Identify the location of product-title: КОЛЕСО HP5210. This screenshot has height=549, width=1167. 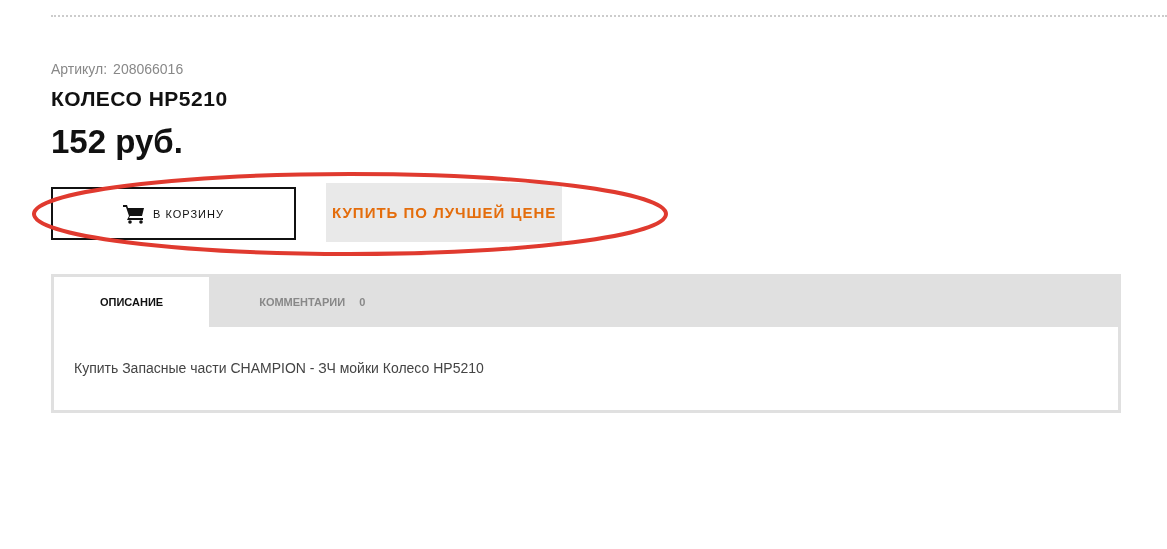
(140, 99).